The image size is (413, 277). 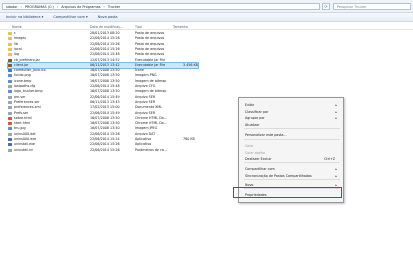 What do you see at coordinates (180, 27) in the screenshot?
I see `column-size: Tamanho` at bounding box center [180, 27].